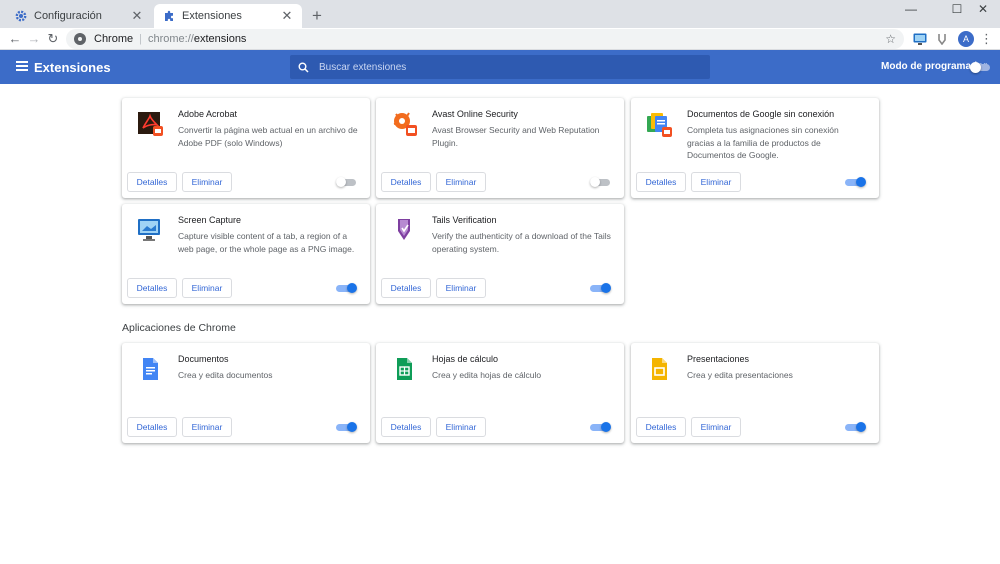 This screenshot has height=564, width=1000. What do you see at coordinates (404, 124) in the screenshot?
I see `avast-icon` at bounding box center [404, 124].